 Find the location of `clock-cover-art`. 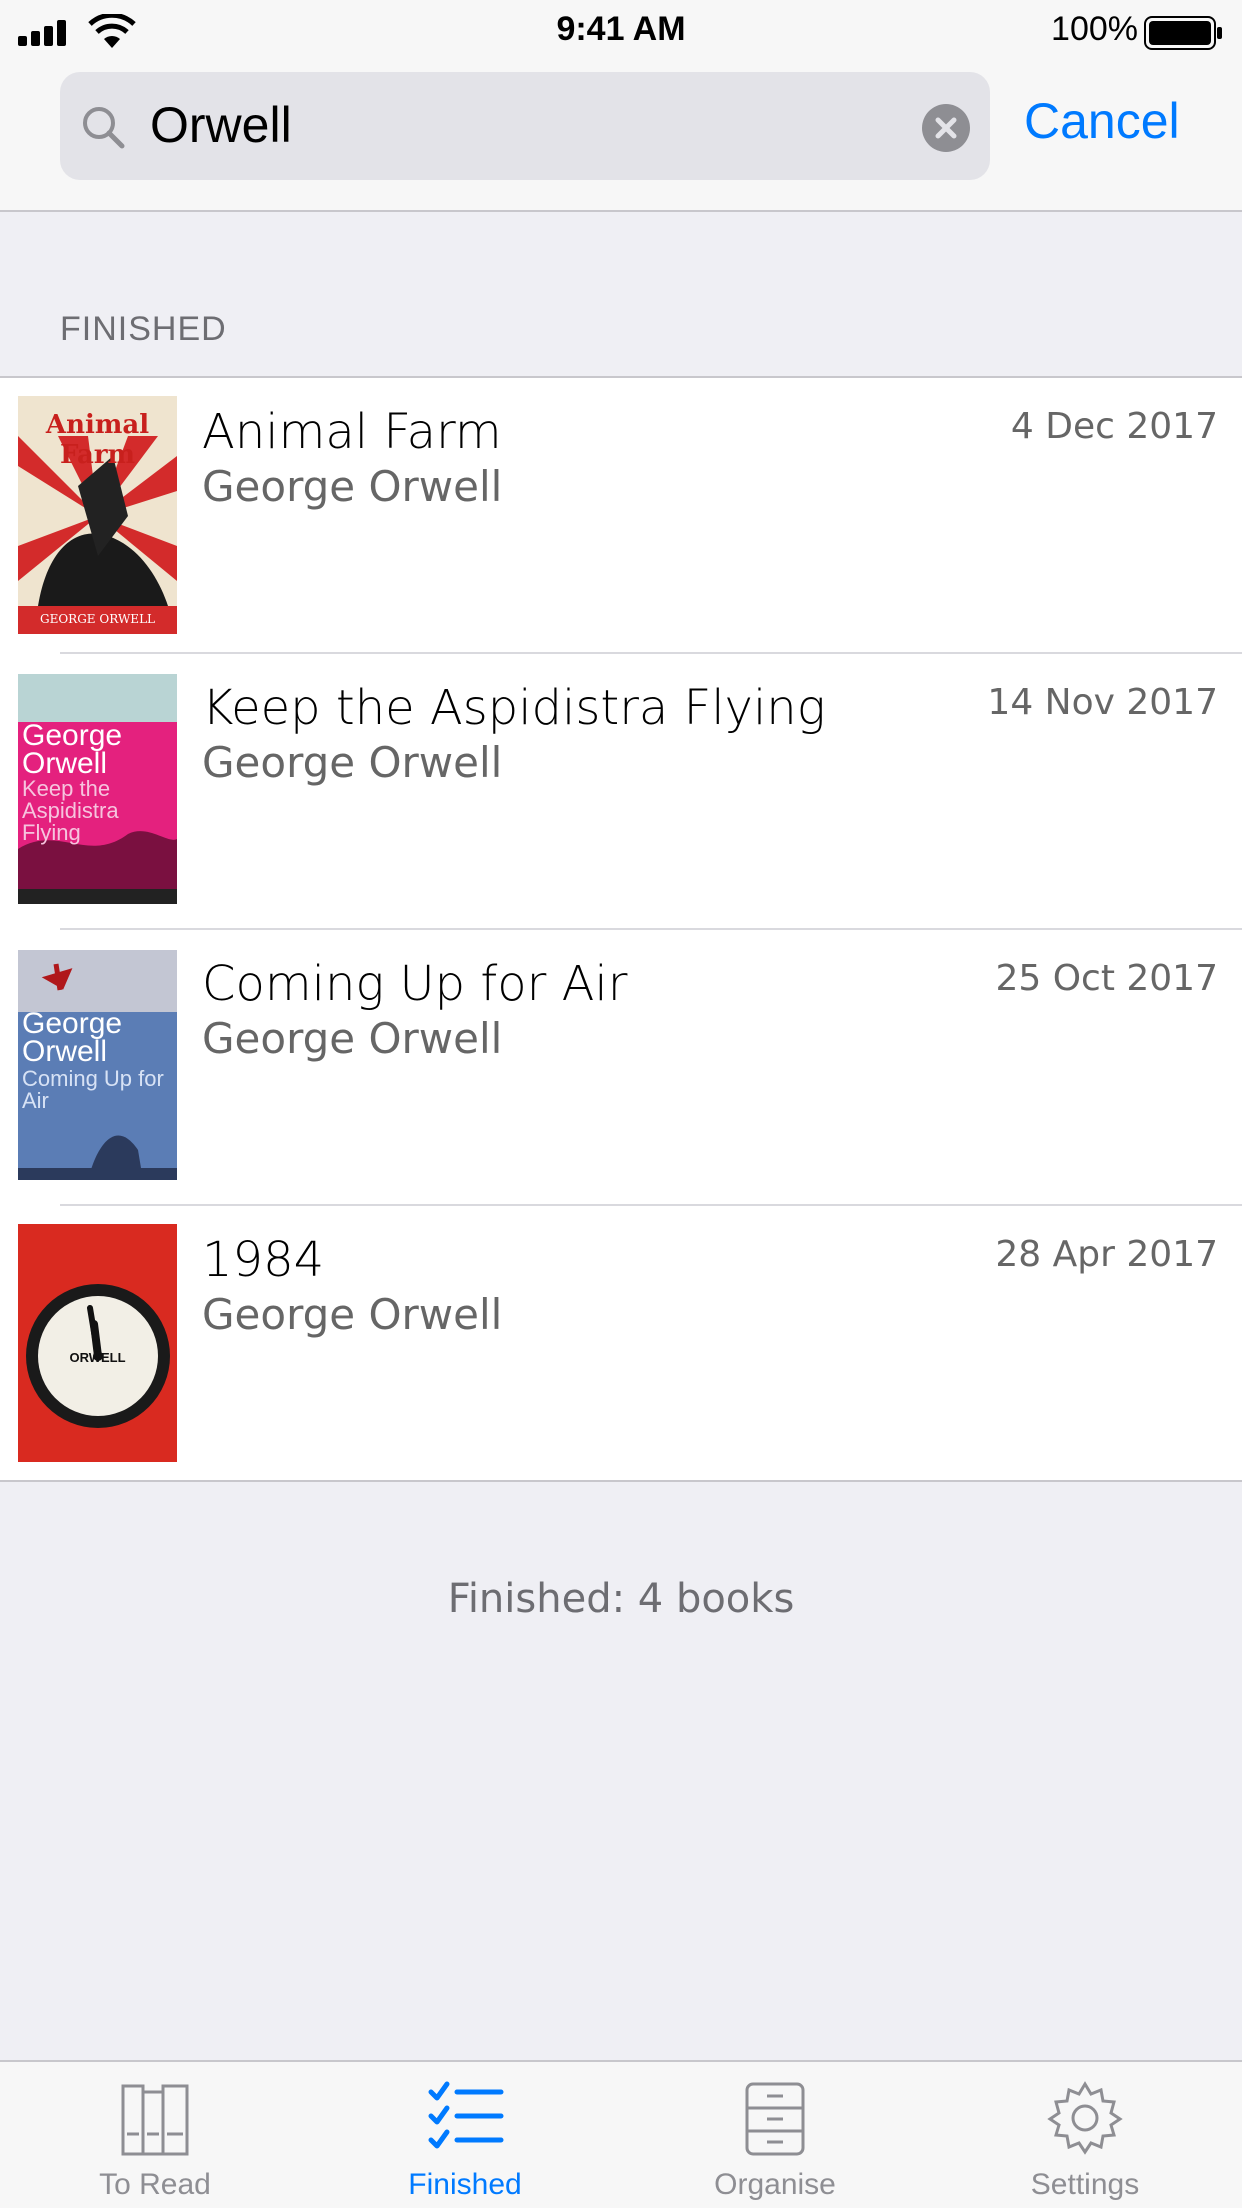

clock-cover-art is located at coordinates (97, 1343).